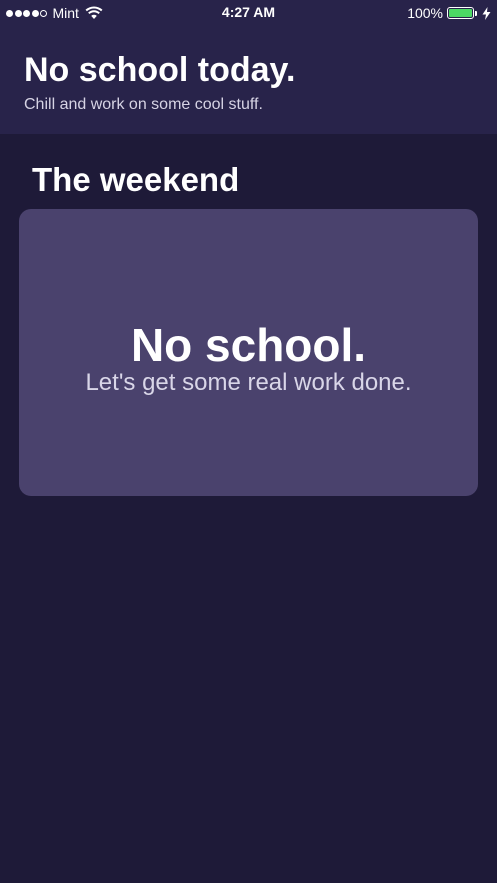  Describe the element at coordinates (160, 70) in the screenshot. I see `page-title: No school today.` at that location.